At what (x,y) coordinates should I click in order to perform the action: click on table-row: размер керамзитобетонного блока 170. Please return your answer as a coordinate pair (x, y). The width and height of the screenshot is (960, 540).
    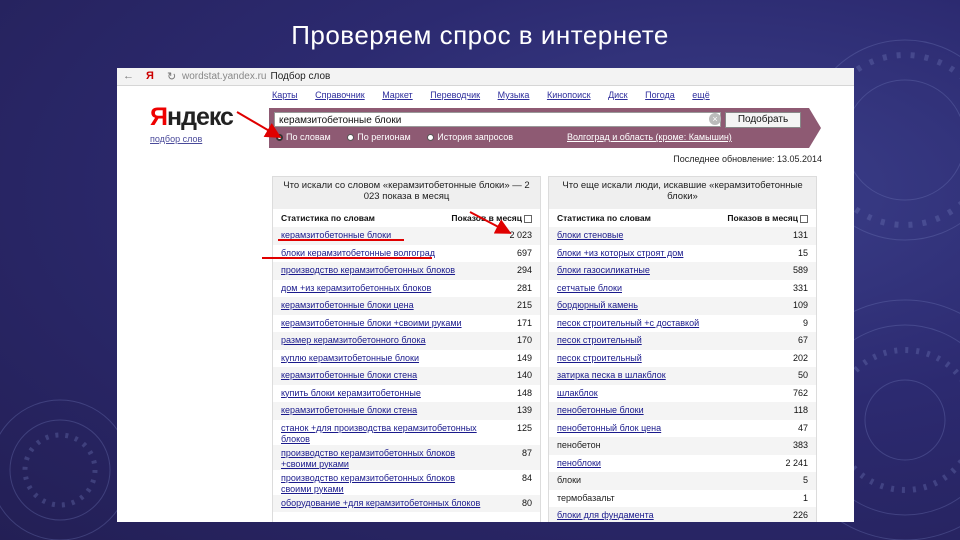
    Looking at the image, I should click on (406, 341).